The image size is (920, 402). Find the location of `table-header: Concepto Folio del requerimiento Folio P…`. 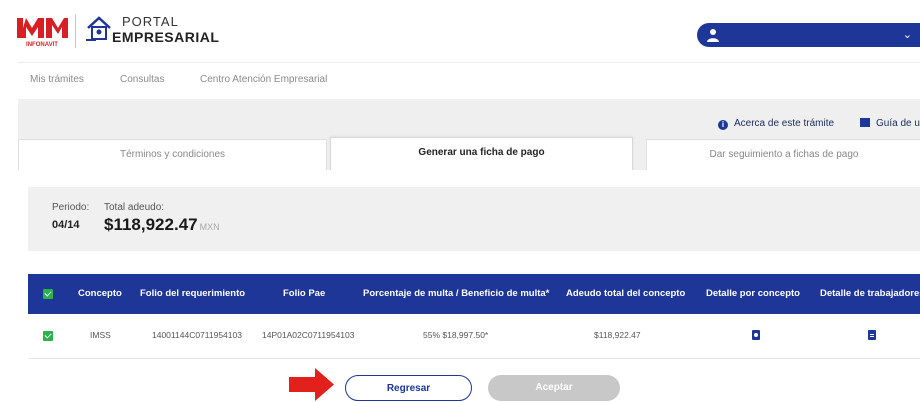

table-header: Concepto Folio del requerimiento Folio P… is located at coordinates (474, 294).